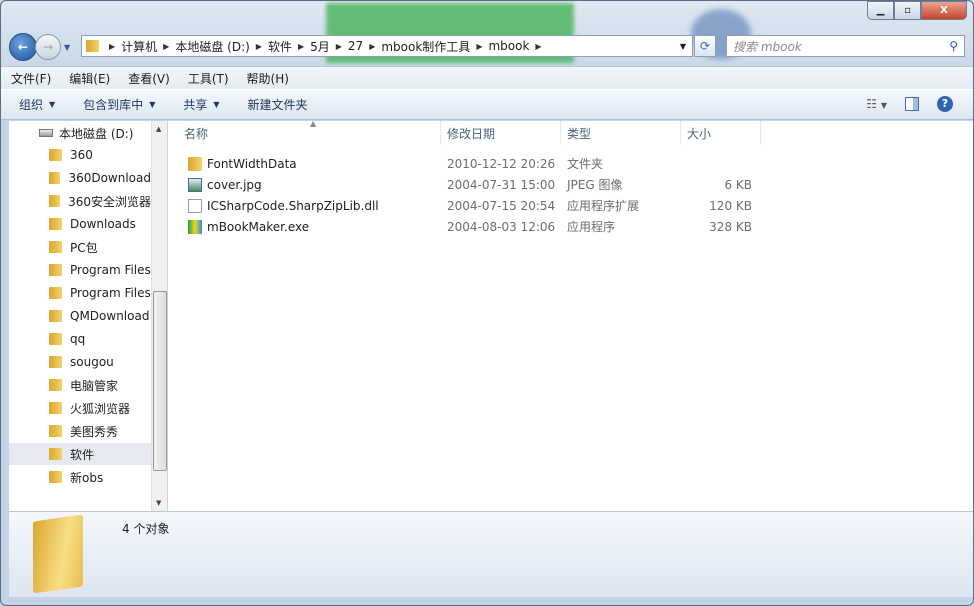 The height and width of the screenshot is (606, 974). I want to click on breadcrumb-item: 5月, so click(320, 46).